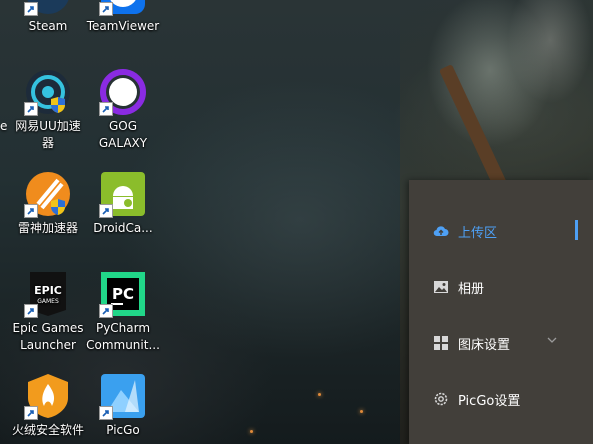 The image size is (593, 444). I want to click on leishen-accelerator-icon, so click(48, 194).